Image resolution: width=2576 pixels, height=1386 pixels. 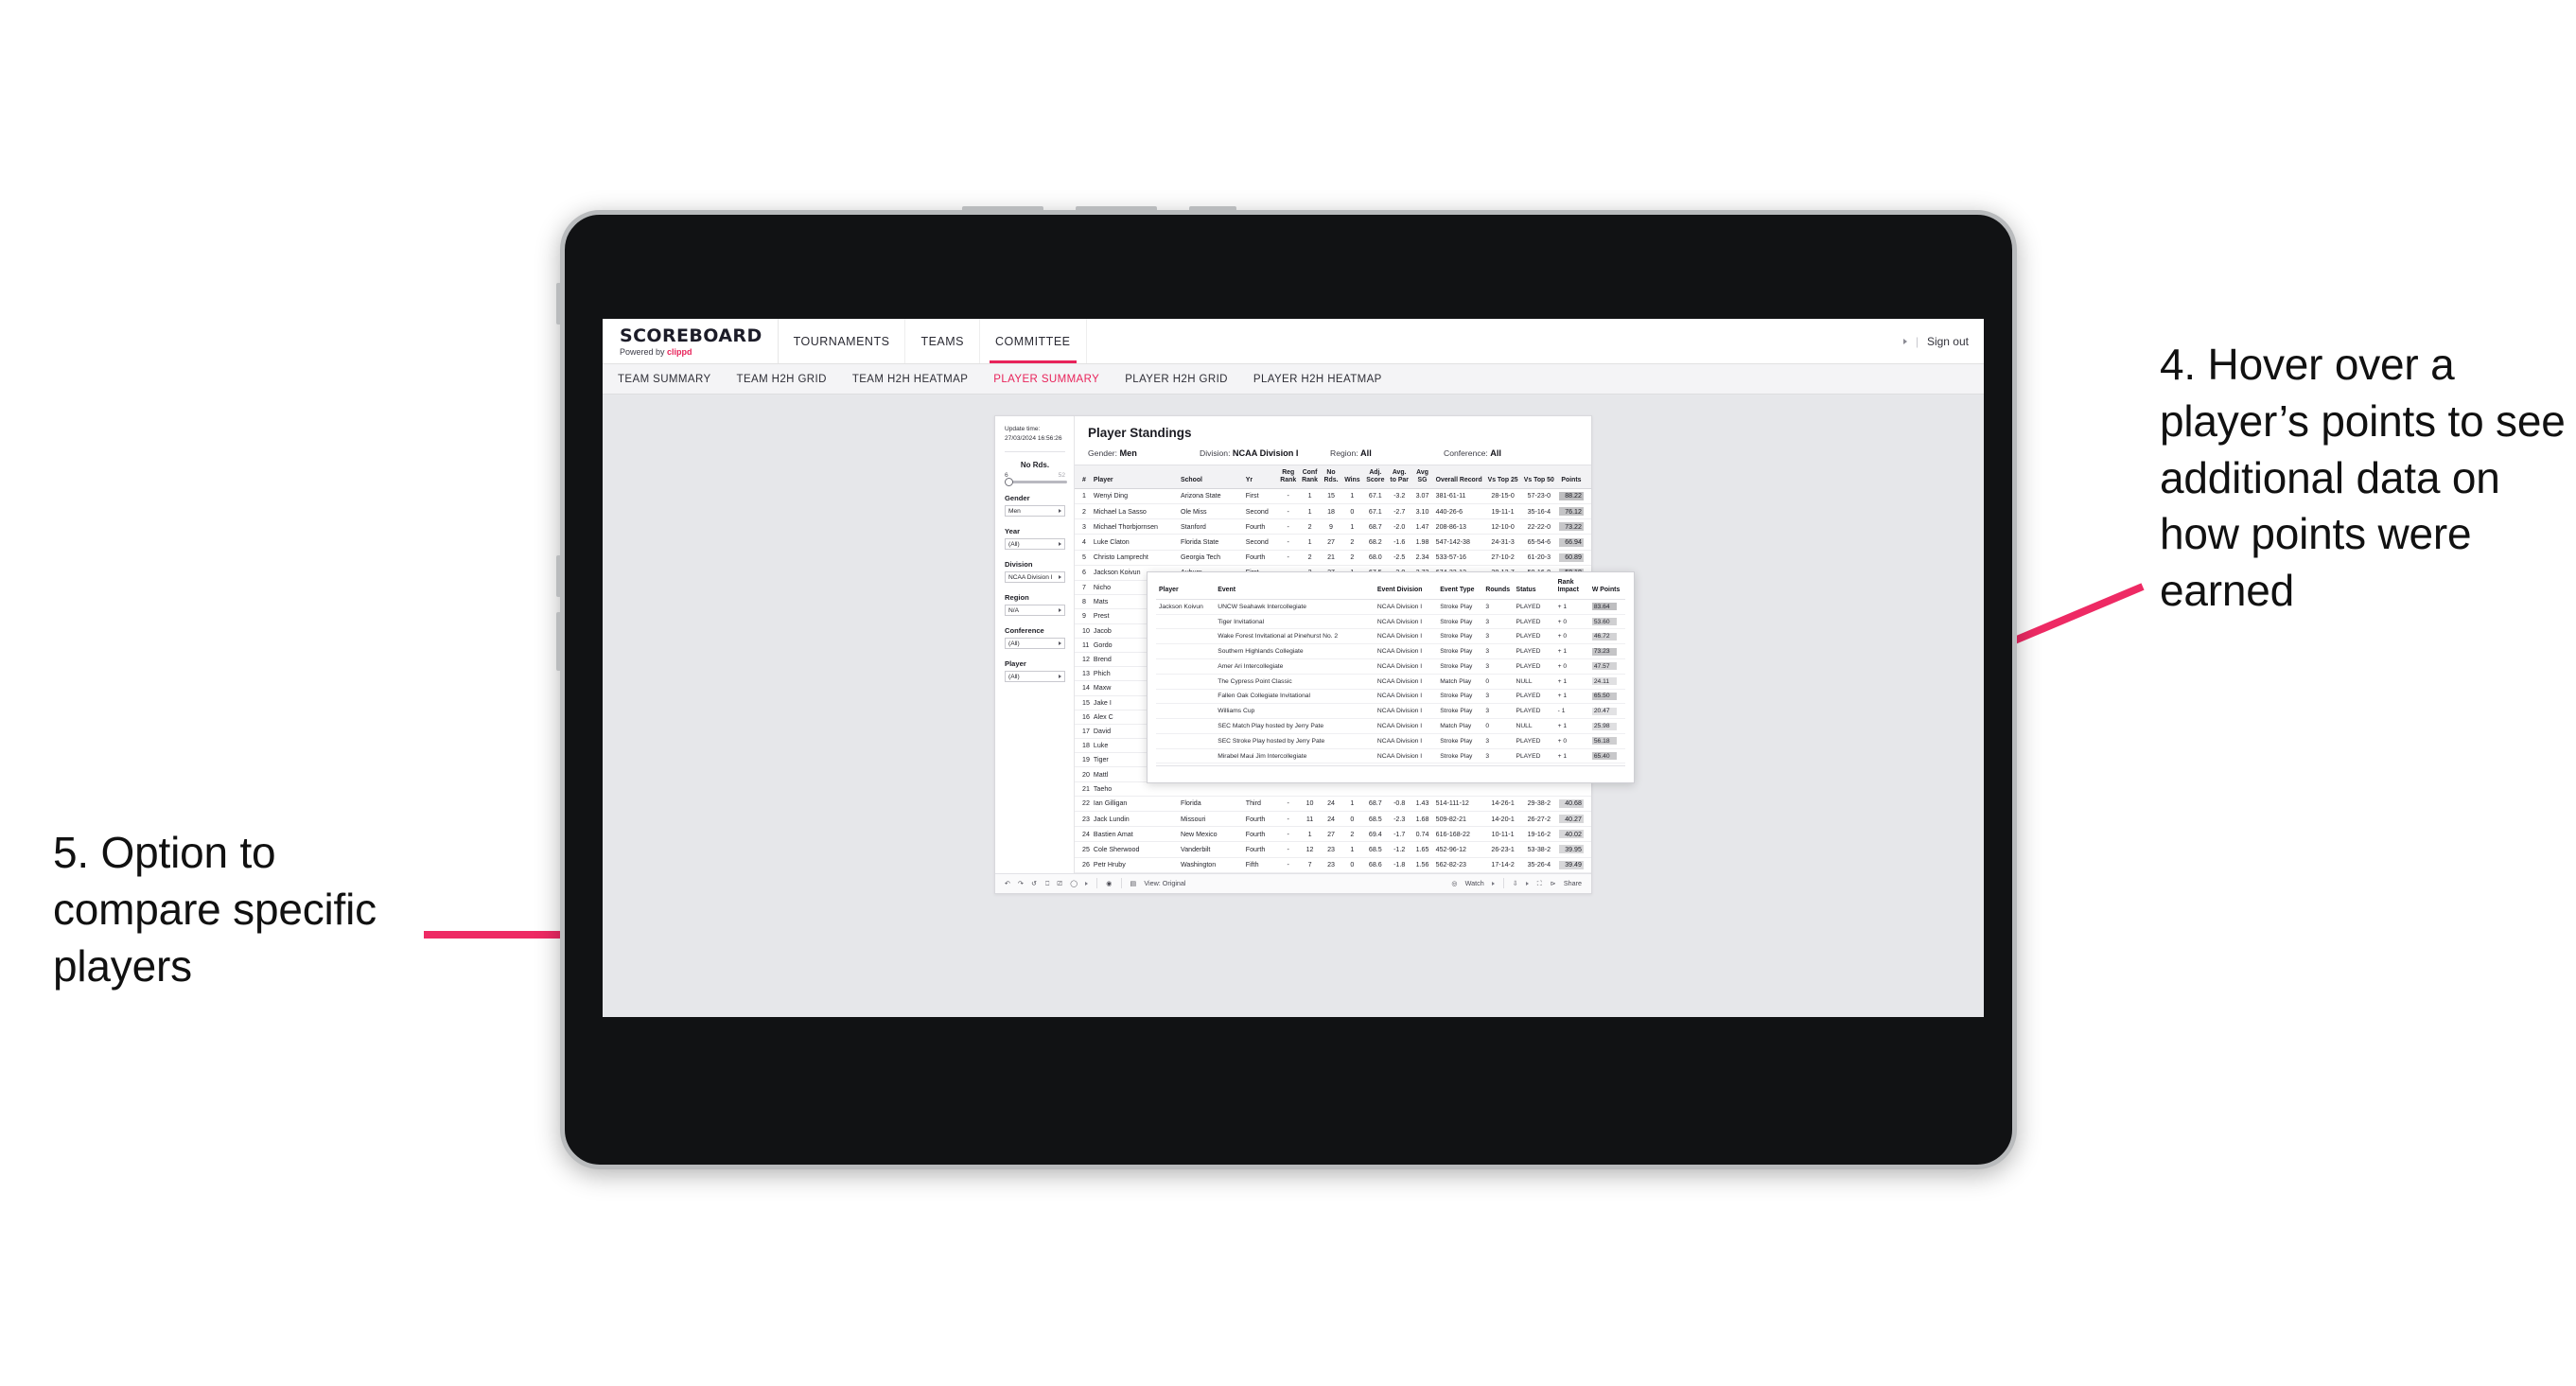 What do you see at coordinates (1034, 438) in the screenshot?
I see `update-time-value: 27/03/2024 16:56:26` at bounding box center [1034, 438].